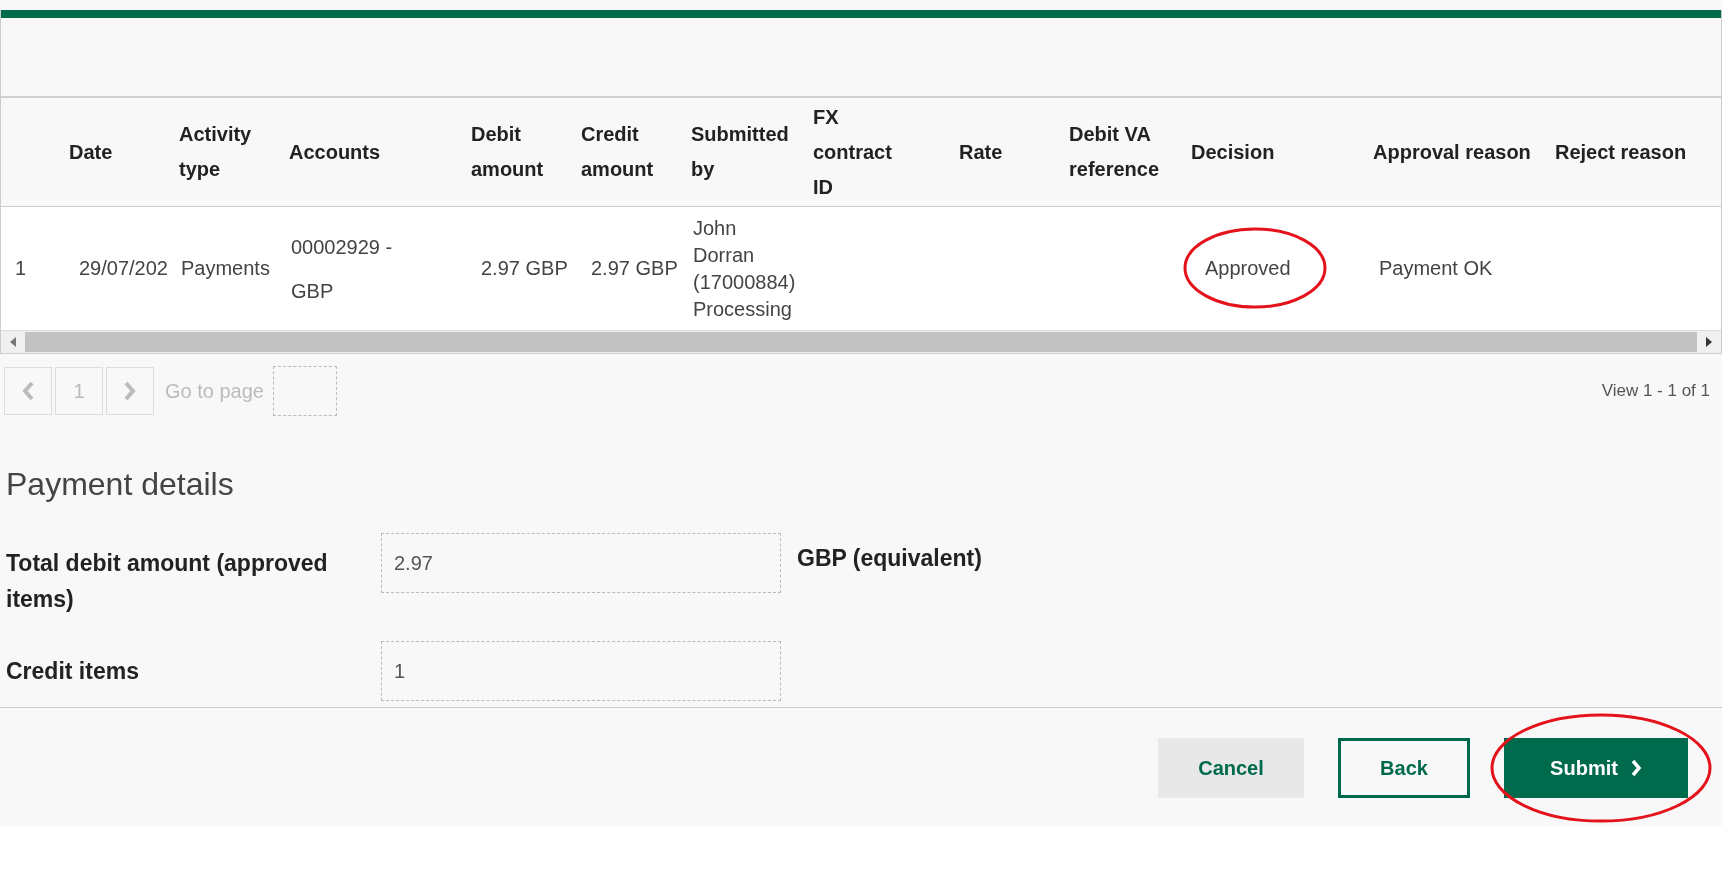 This screenshot has height=876, width=1732. Describe the element at coordinates (745, 268) in the screenshot. I see `table-cell-text: John Dorran (17000884) Processing` at that location.